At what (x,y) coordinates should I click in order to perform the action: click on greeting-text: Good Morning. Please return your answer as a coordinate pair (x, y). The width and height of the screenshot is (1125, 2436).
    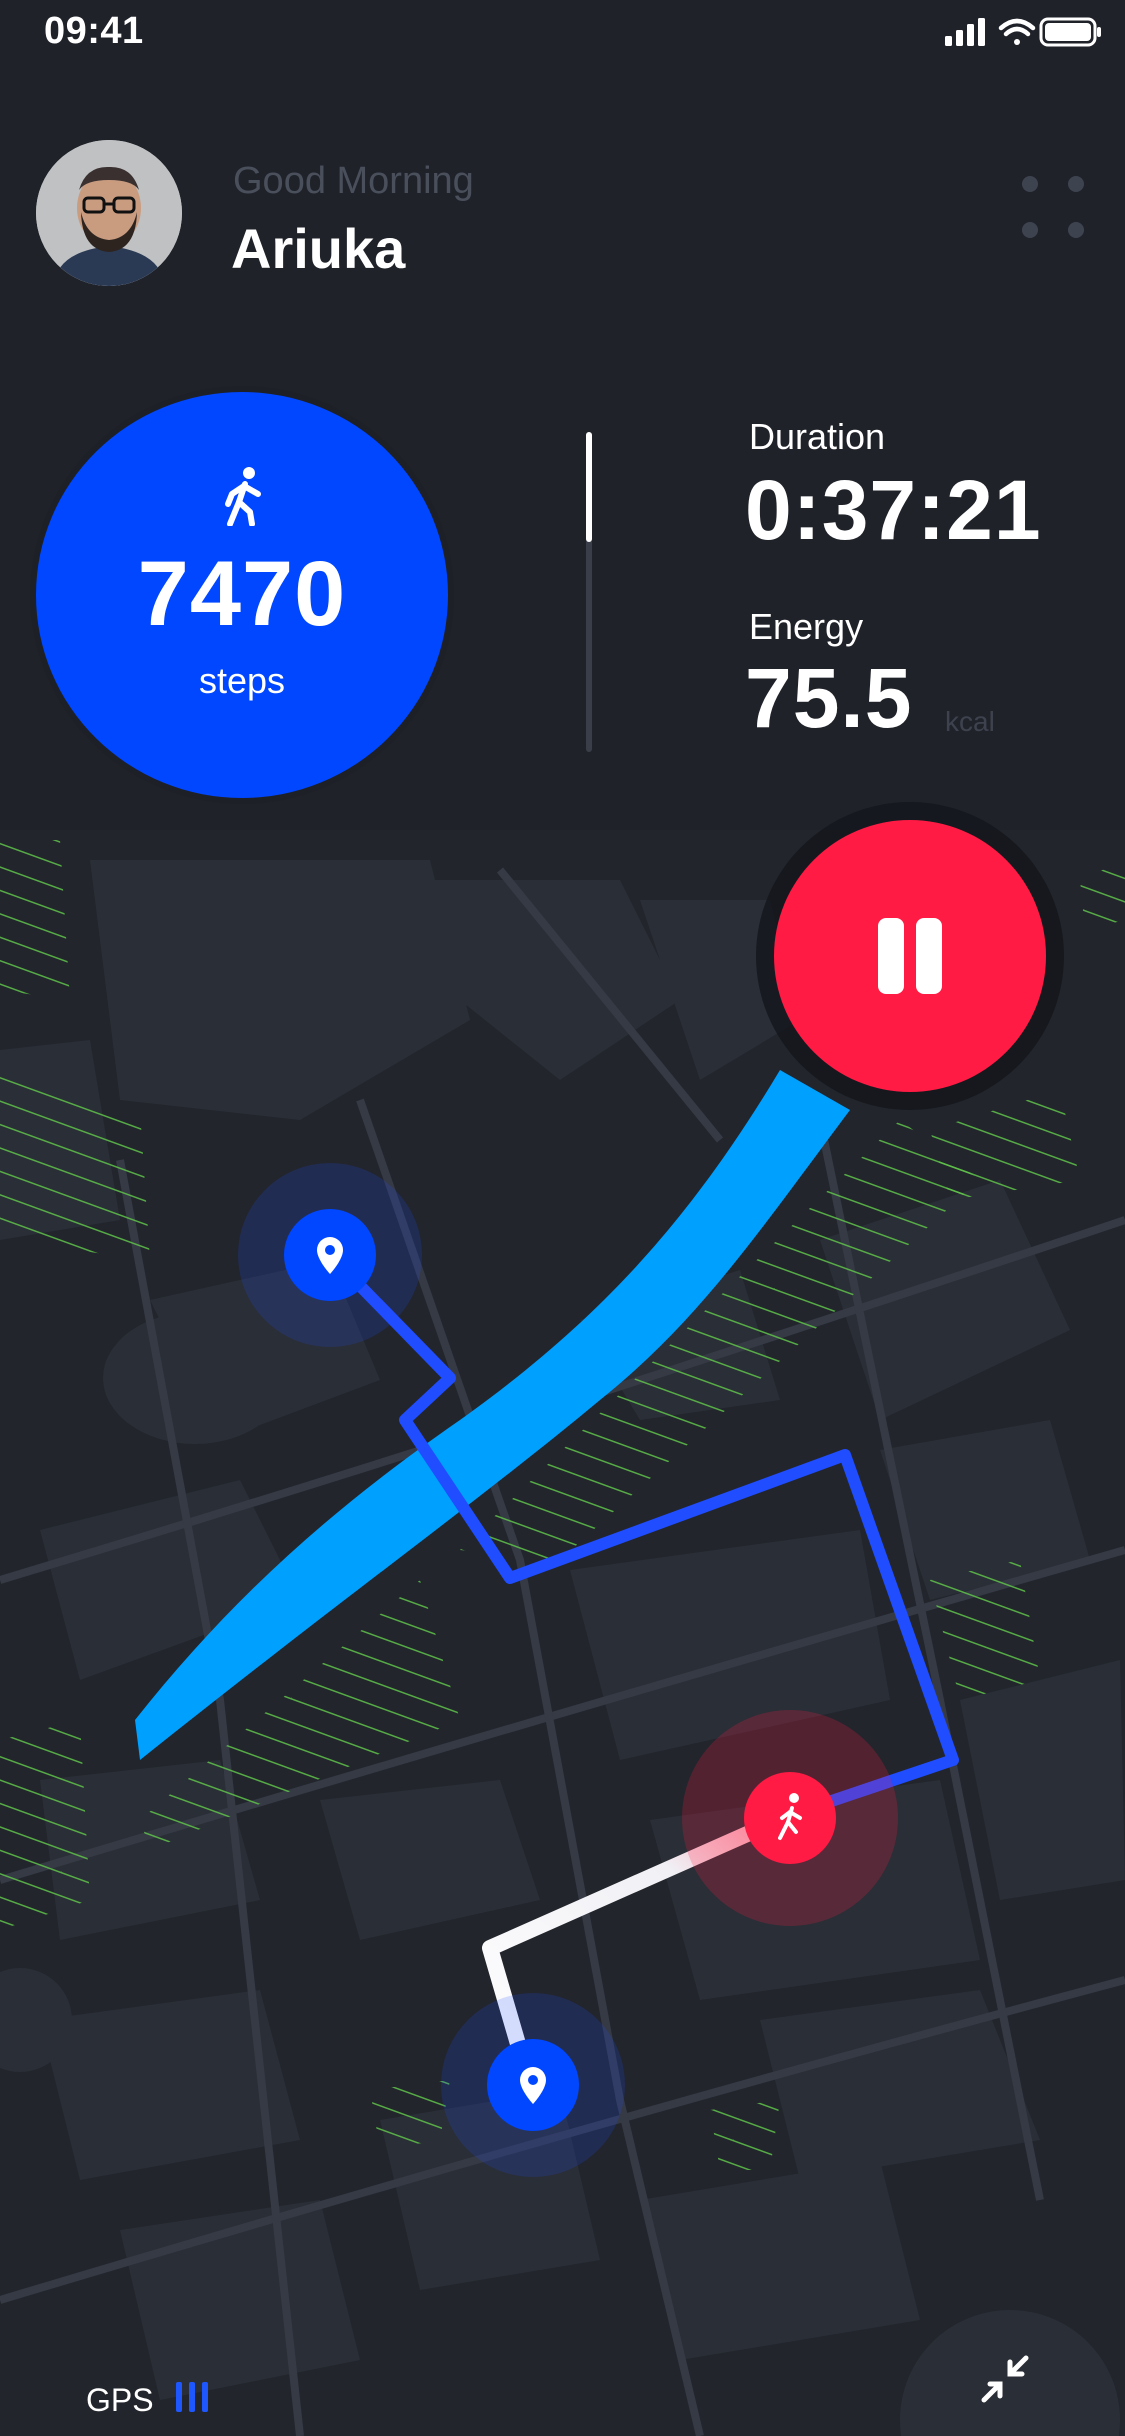
    Looking at the image, I should click on (353, 181).